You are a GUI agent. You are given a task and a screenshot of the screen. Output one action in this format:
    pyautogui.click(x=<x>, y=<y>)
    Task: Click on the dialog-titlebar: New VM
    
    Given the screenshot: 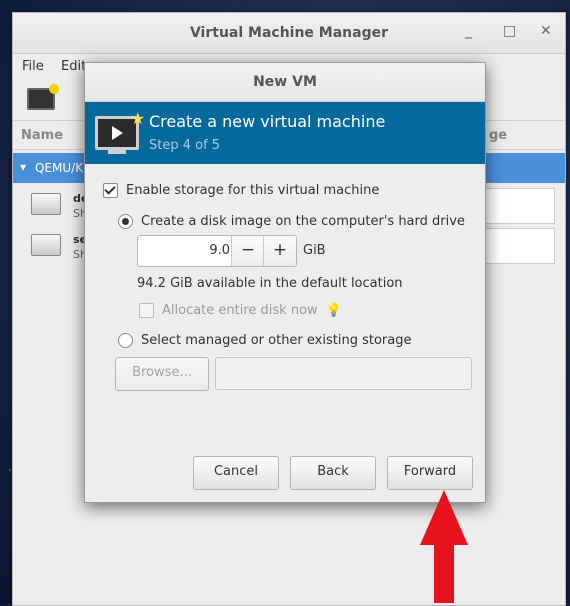 What is the action you would take?
    pyautogui.click(x=285, y=82)
    